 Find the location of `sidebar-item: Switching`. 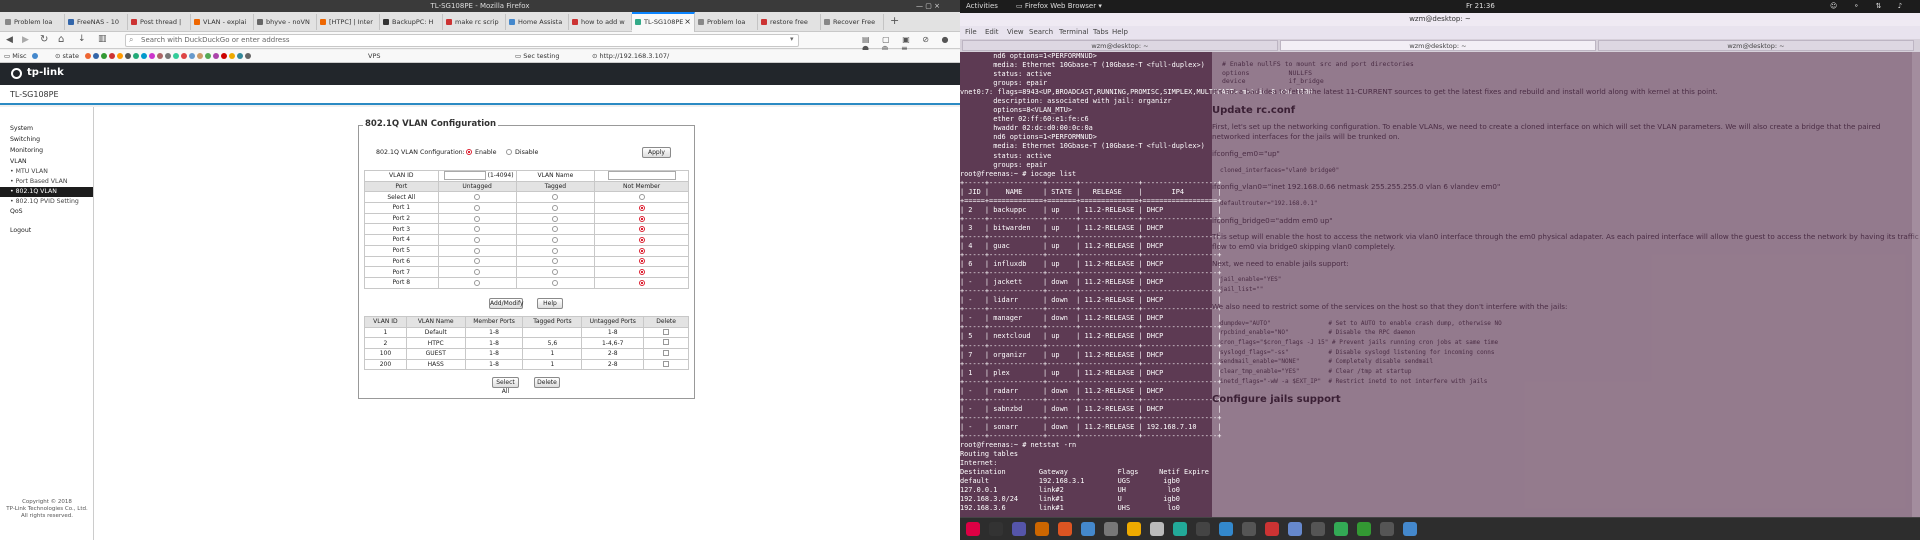

sidebar-item: Switching is located at coordinates (25, 139).